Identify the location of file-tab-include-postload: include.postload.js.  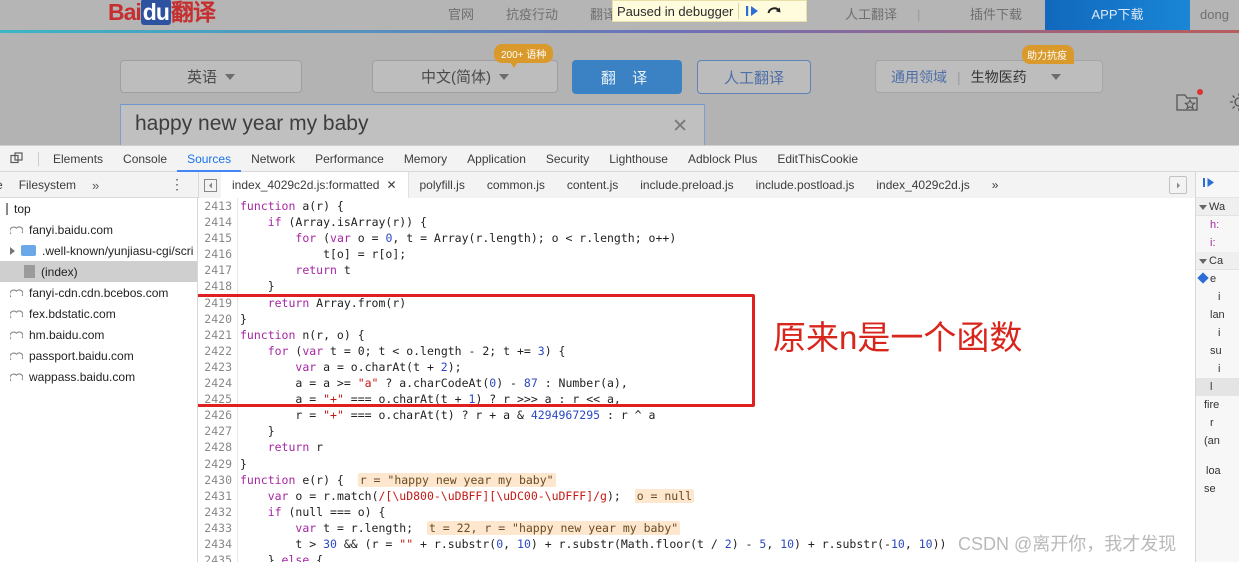
(805, 185).